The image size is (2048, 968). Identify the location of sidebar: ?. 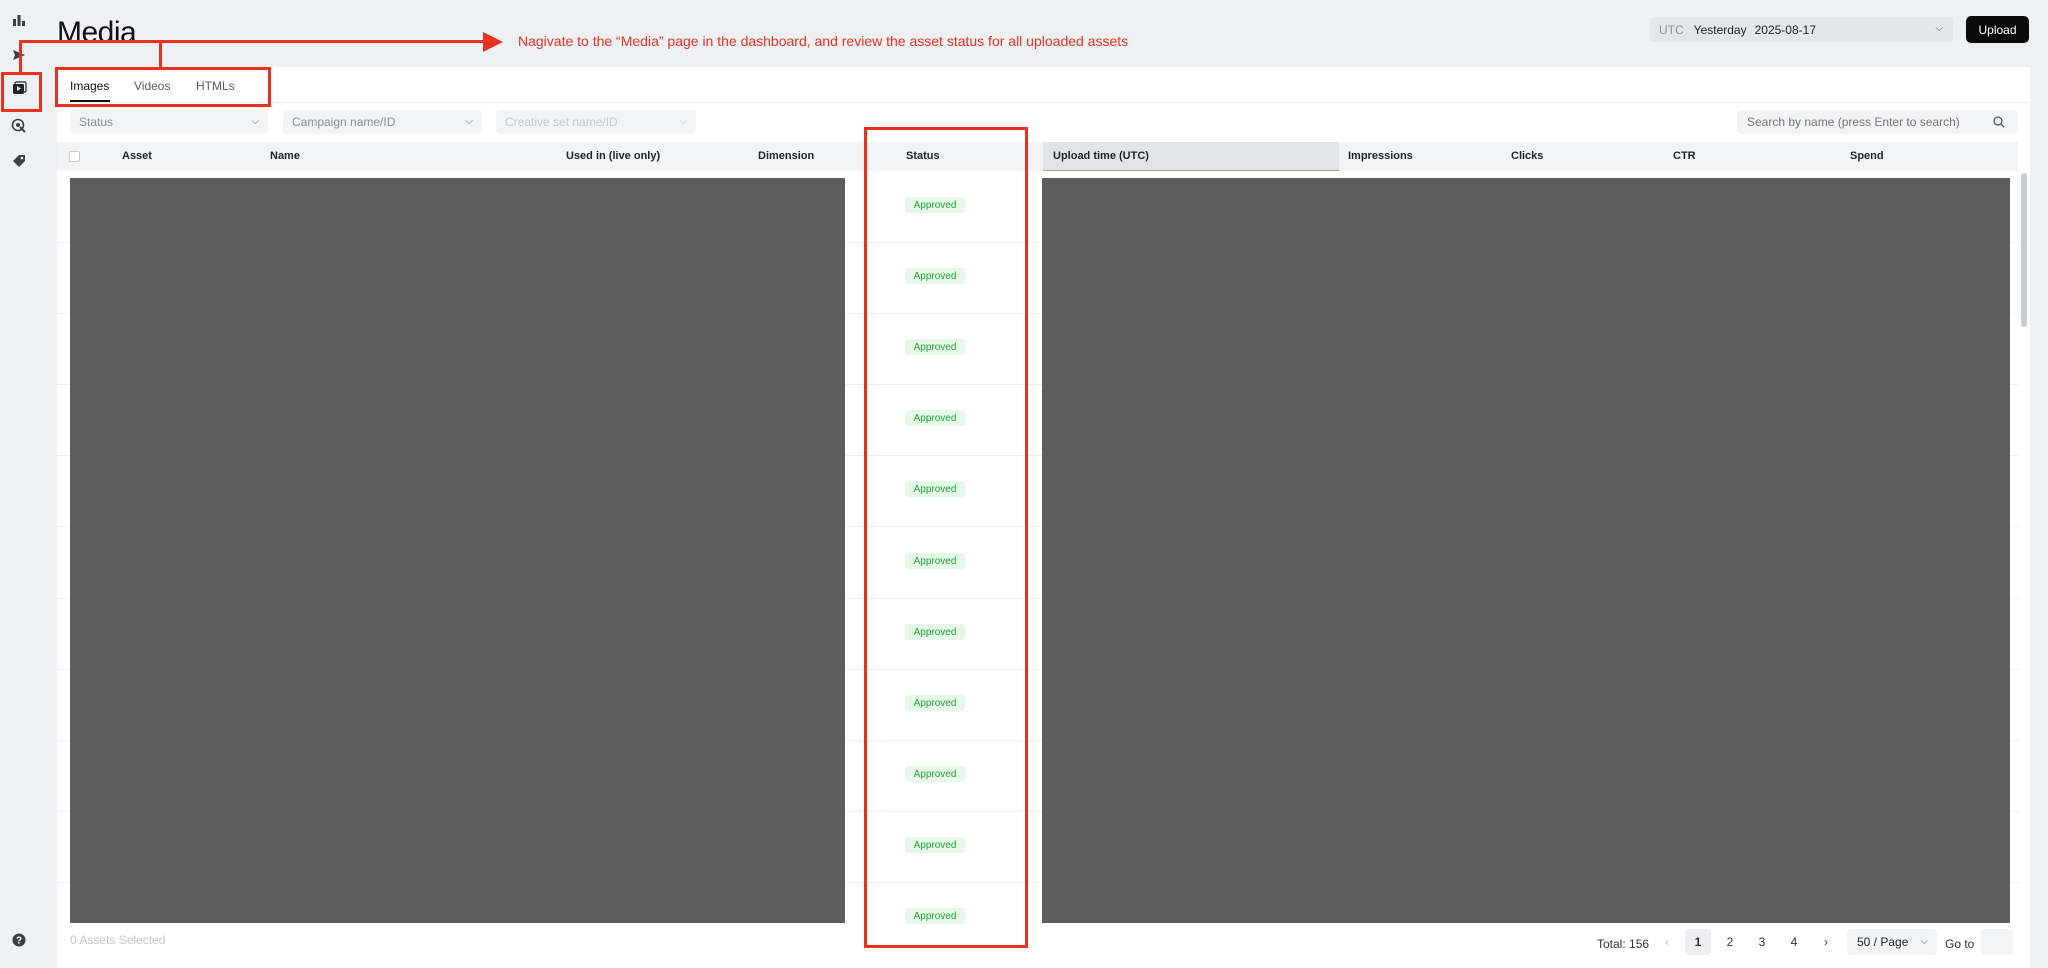
(19, 484).